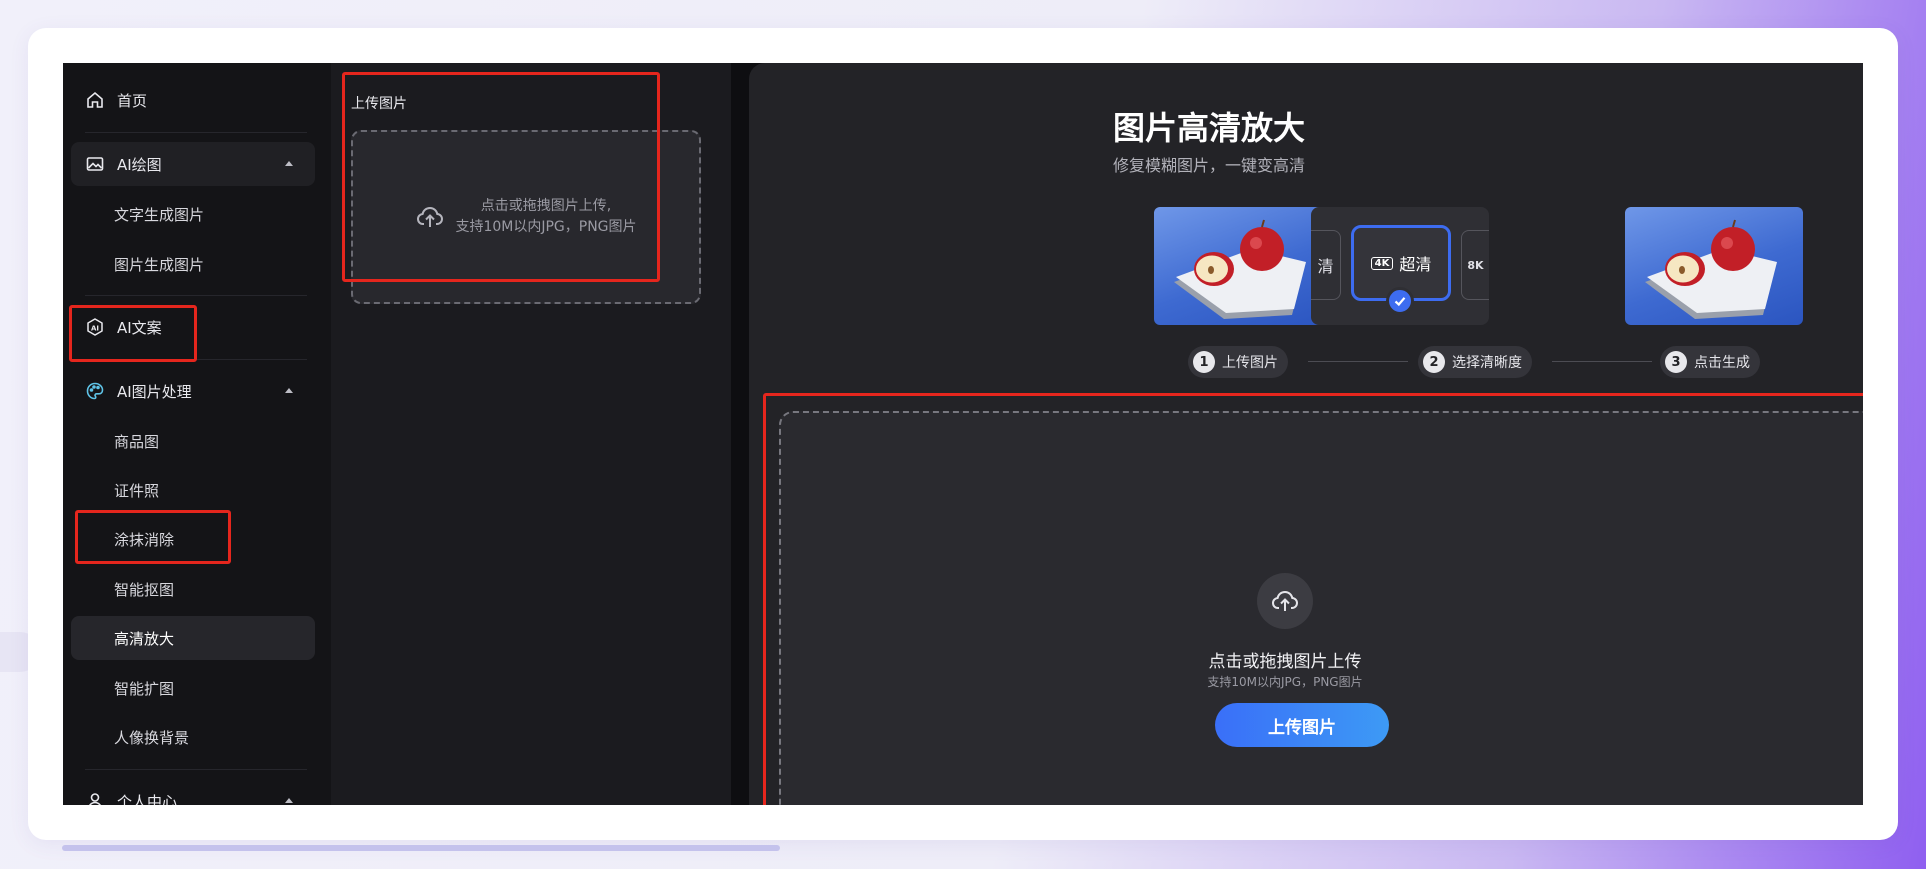 This screenshot has height=869, width=1926. What do you see at coordinates (1475, 265) in the screenshot?
I see `quality-option-8k: 8K` at bounding box center [1475, 265].